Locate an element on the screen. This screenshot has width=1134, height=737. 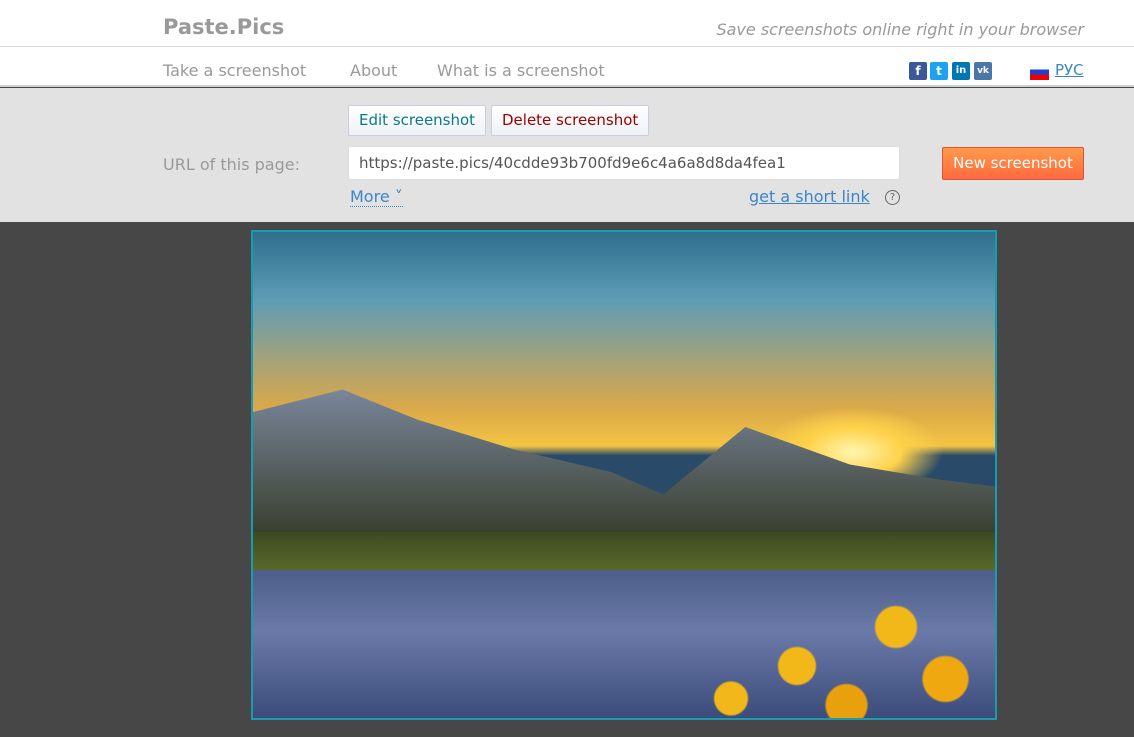
image-flowers is located at coordinates (830, 653).